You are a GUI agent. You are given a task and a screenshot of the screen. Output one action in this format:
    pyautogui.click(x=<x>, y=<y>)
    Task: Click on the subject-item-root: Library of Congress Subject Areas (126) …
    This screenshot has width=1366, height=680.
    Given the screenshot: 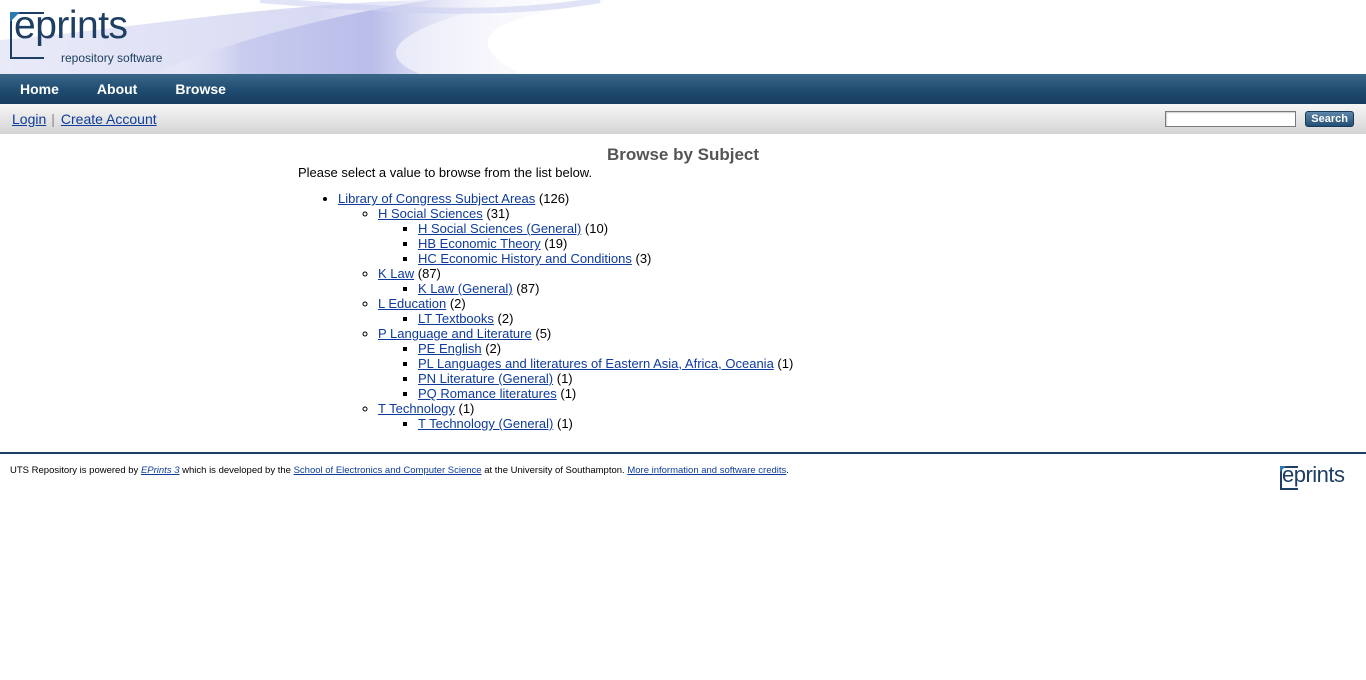 What is the action you would take?
    pyautogui.click(x=565, y=311)
    